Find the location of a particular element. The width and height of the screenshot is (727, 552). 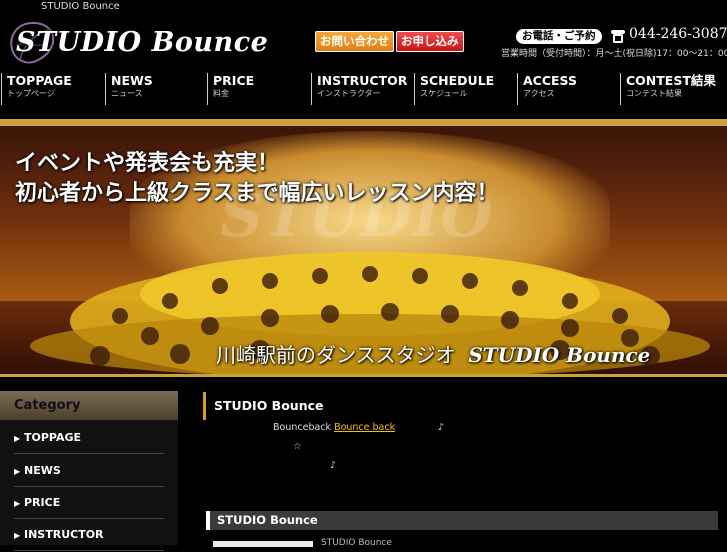

nav-item-instructor: INSTRUCTOR インストラクター is located at coordinates (359, 89).